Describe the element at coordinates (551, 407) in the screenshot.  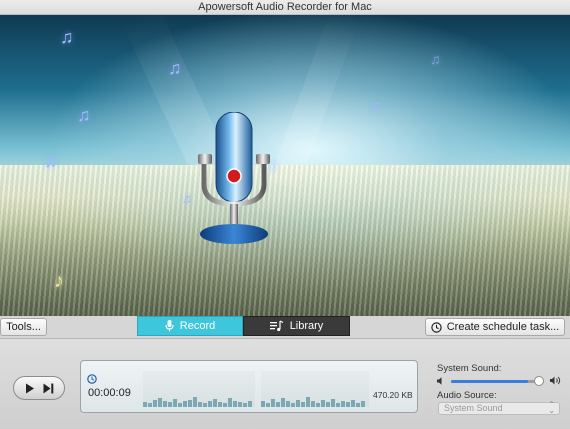
I see `select-arrows-icon: ⌃ ⌄` at that location.